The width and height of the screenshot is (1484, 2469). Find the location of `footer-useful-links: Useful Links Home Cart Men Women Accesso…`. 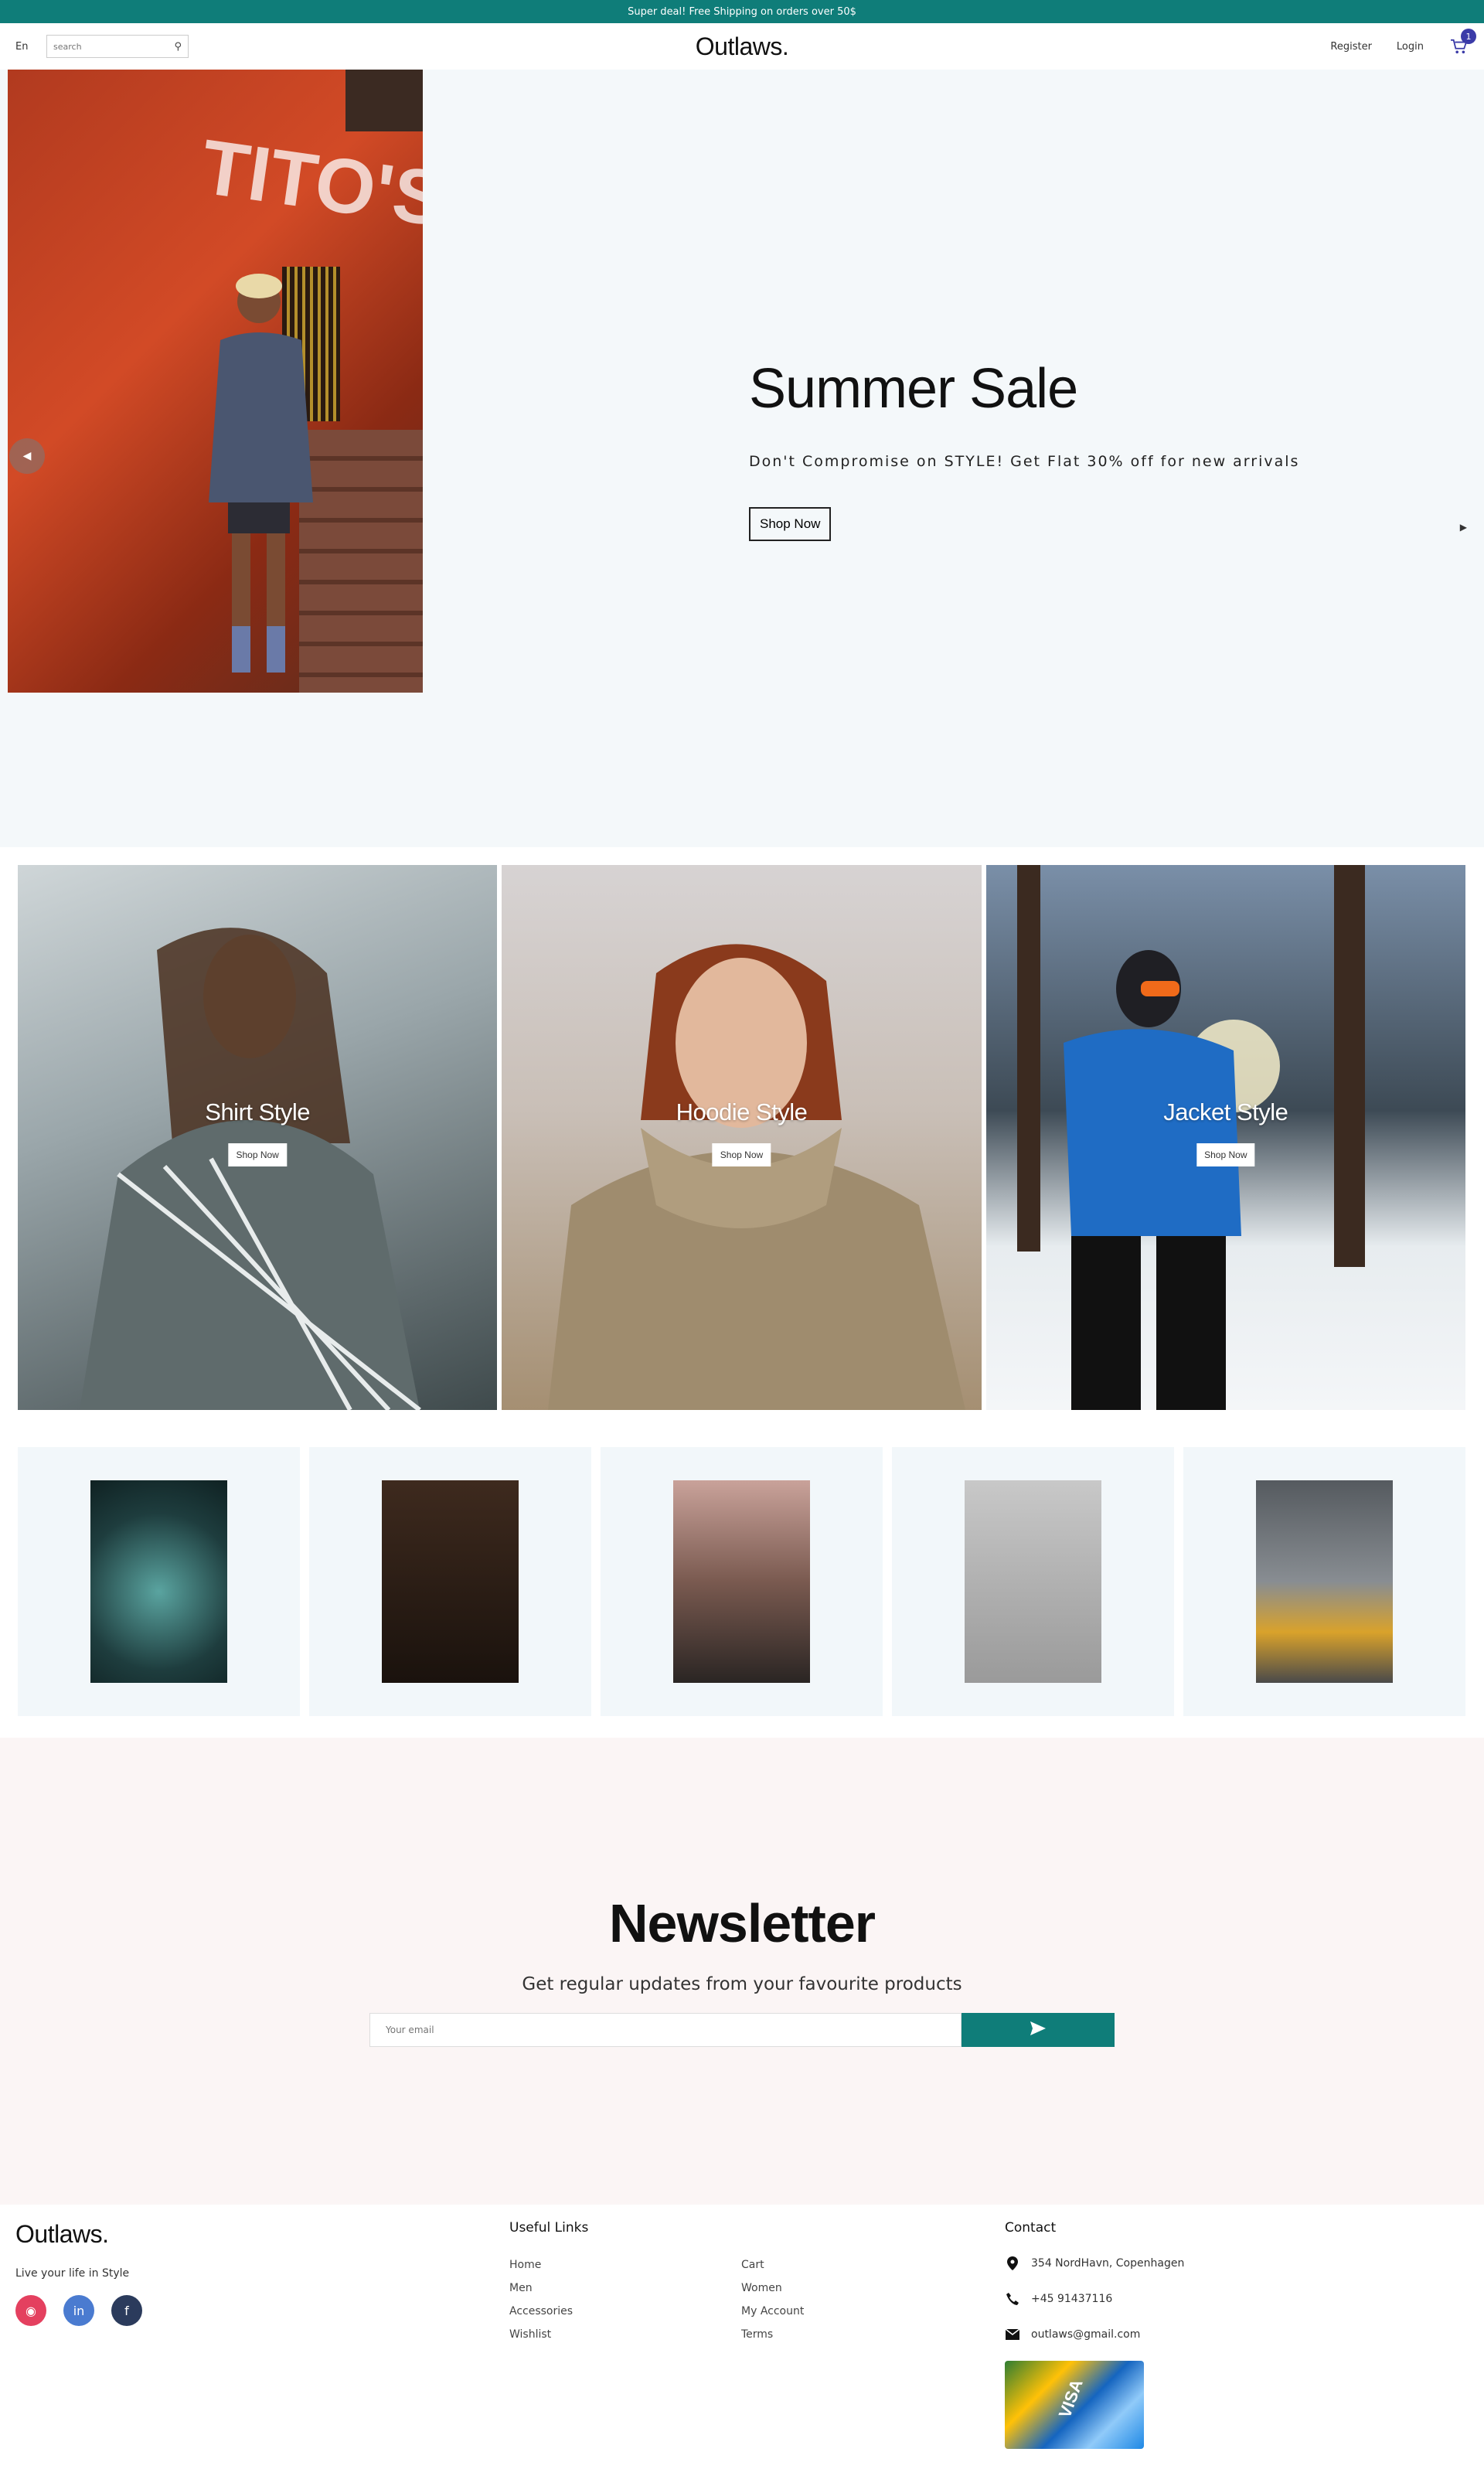

footer-useful-links: Useful Links Home Cart Men Women Accesso… is located at coordinates (702, 2280).